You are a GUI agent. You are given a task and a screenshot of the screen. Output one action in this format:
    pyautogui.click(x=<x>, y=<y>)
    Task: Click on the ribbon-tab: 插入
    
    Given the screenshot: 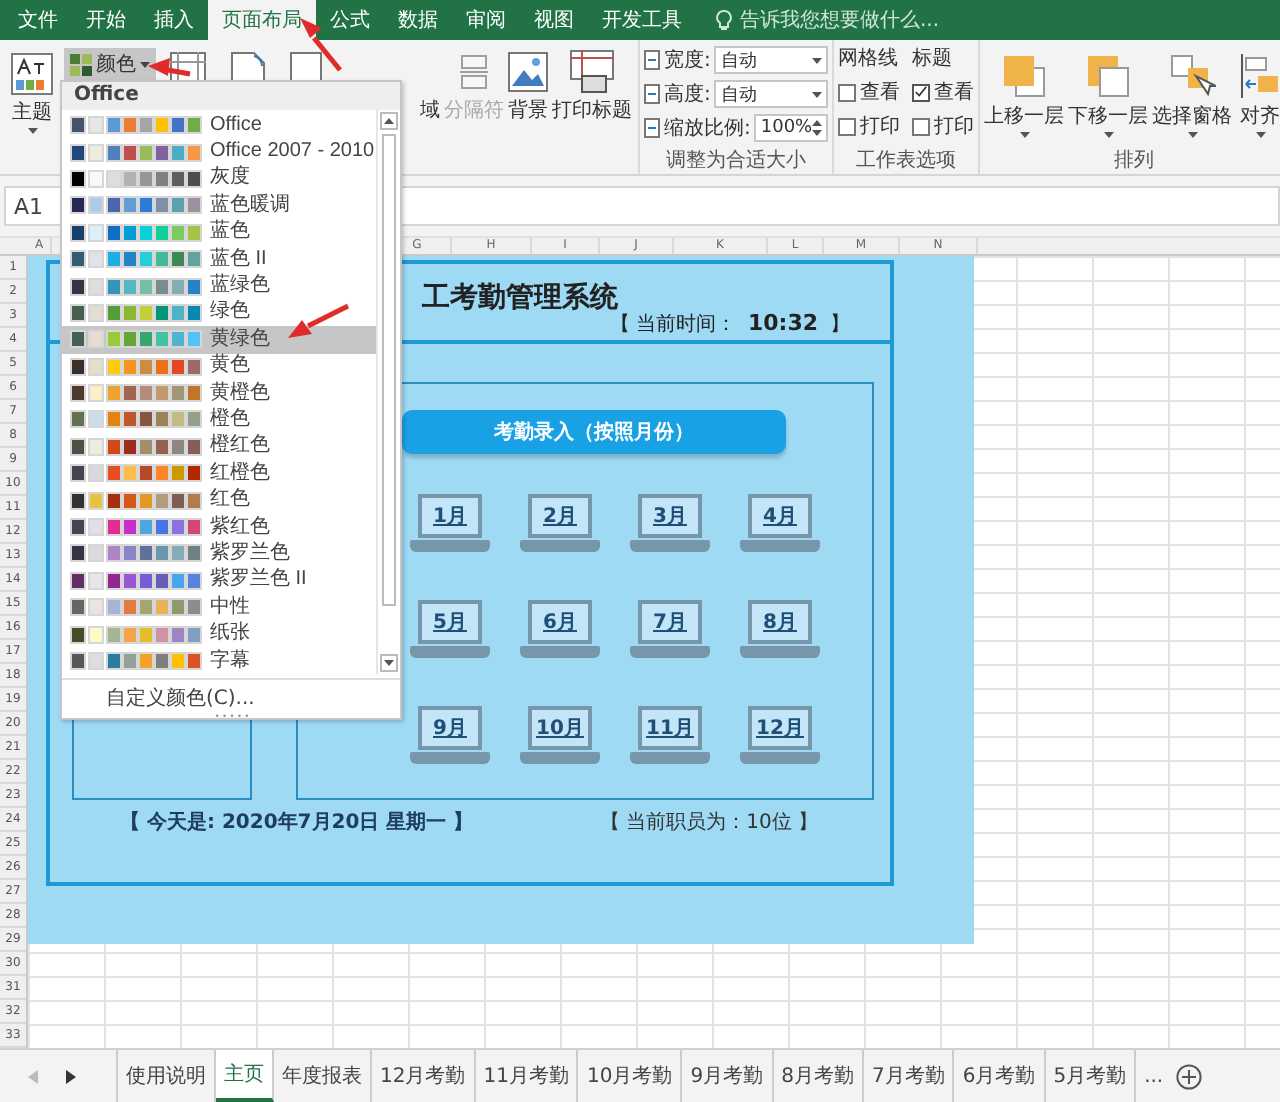 What is the action you would take?
    pyautogui.click(x=174, y=20)
    